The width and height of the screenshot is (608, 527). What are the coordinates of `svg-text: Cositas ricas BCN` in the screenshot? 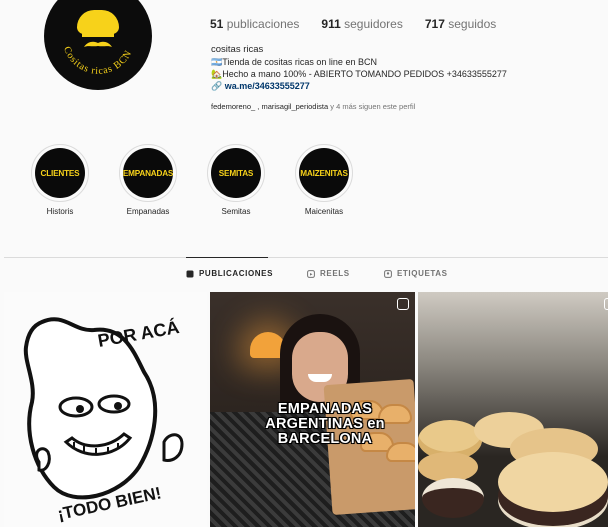 It's located at (97, 61).